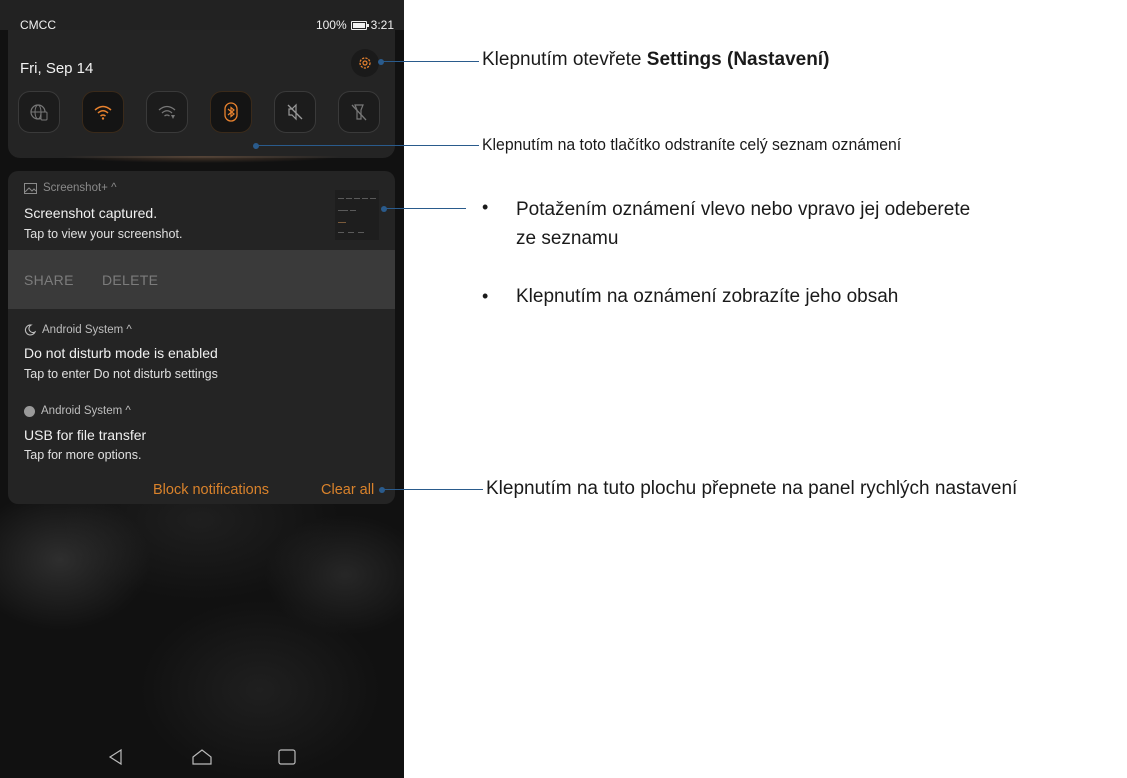 Image resolution: width=1127 pixels, height=778 pixels. What do you see at coordinates (80, 188) in the screenshot?
I see `notification-app-label: Screenshot+ ^` at bounding box center [80, 188].